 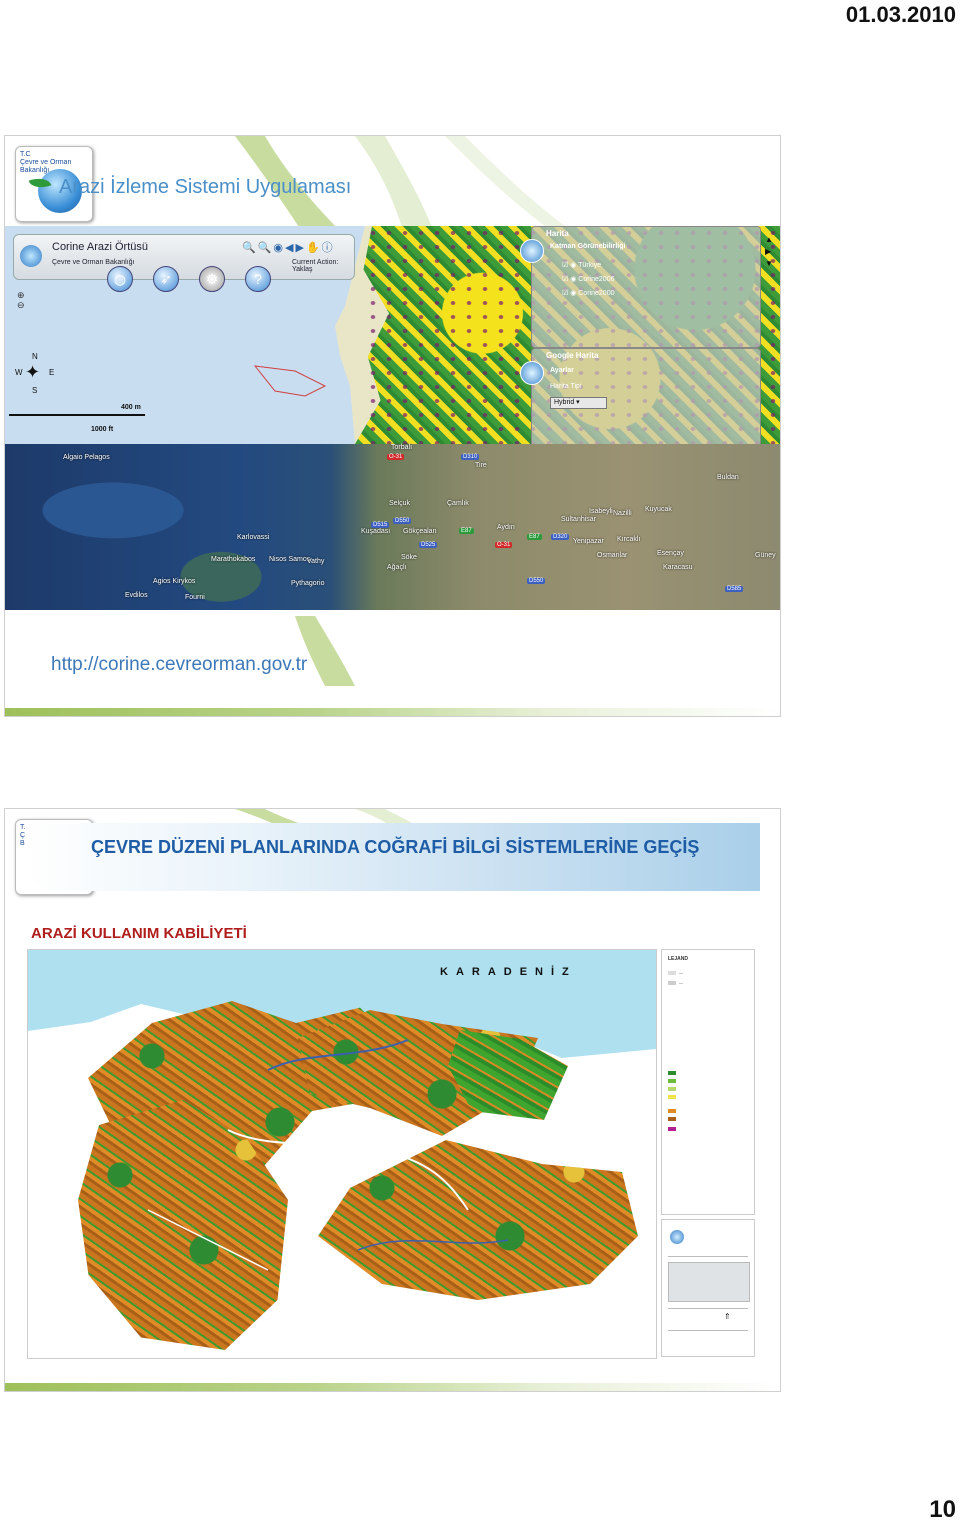 What do you see at coordinates (136, 595) in the screenshot?
I see `place-label: Evdilos` at bounding box center [136, 595].